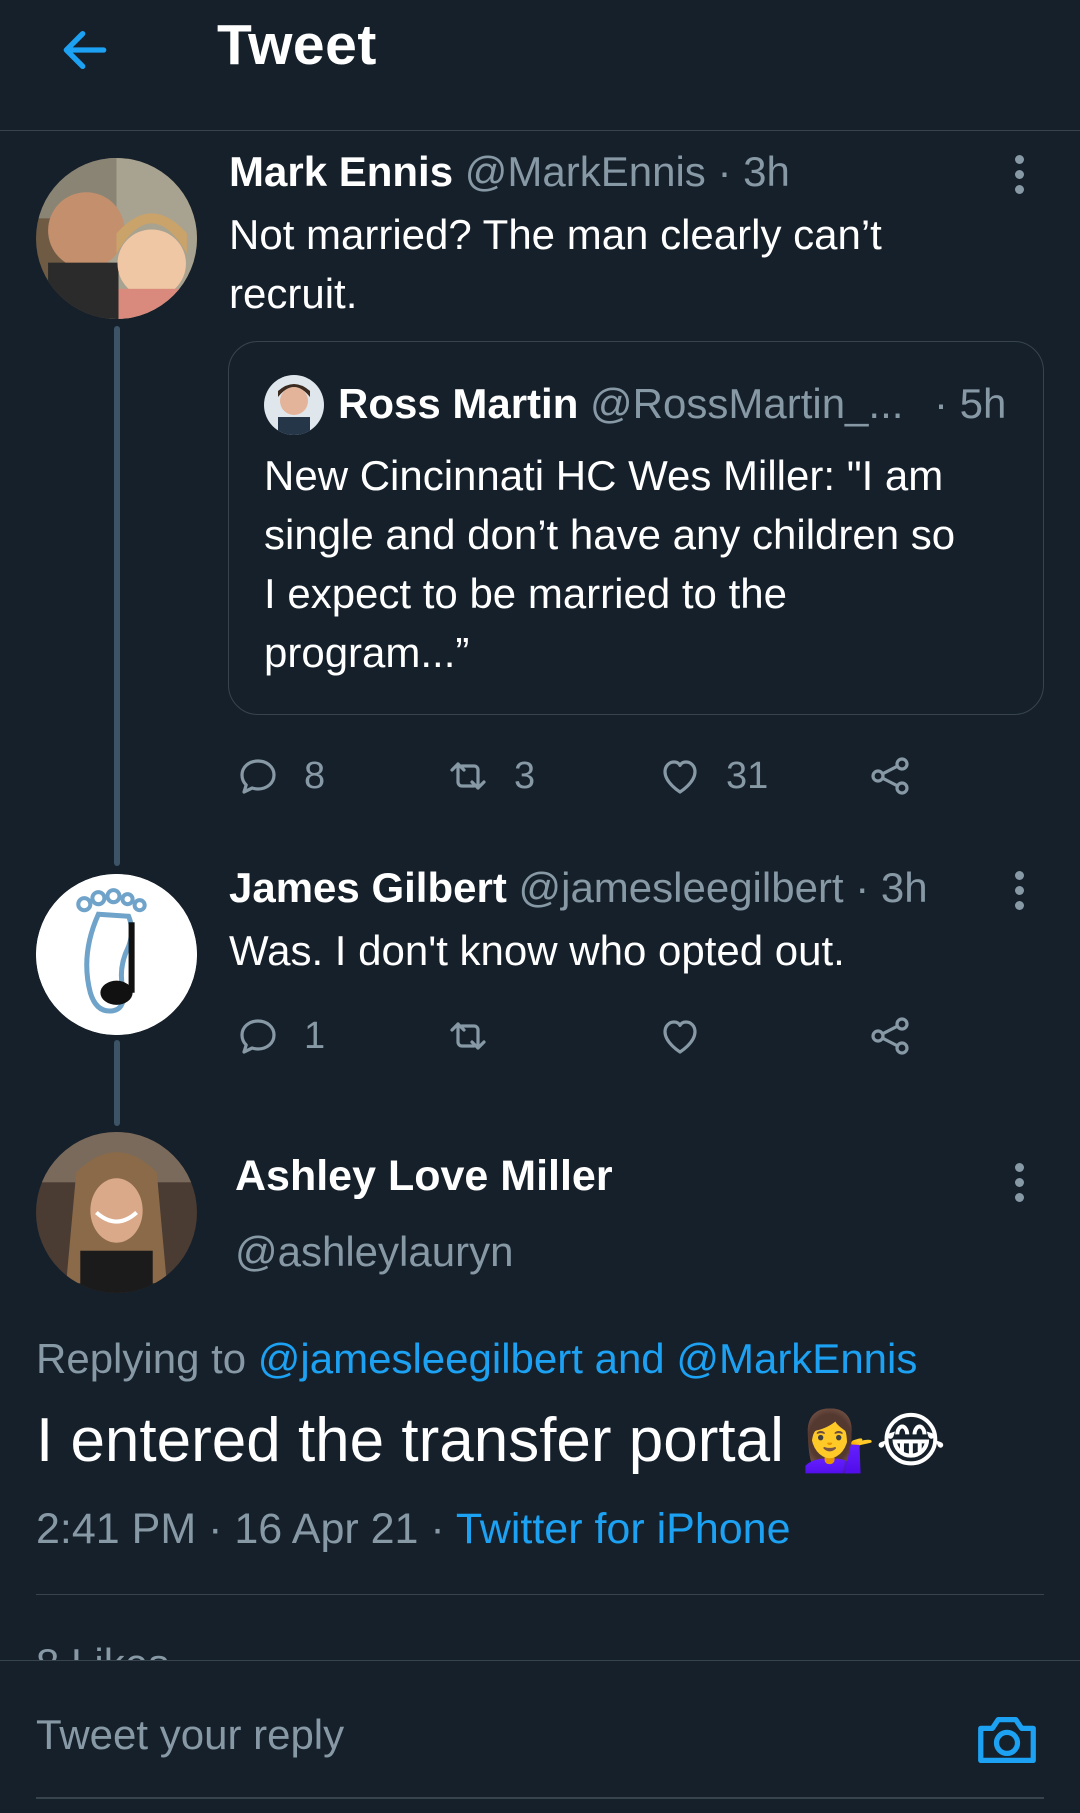 This screenshot has width=1080, height=1813. I want to click on author-handle: @MarkEnnis, so click(585, 171).